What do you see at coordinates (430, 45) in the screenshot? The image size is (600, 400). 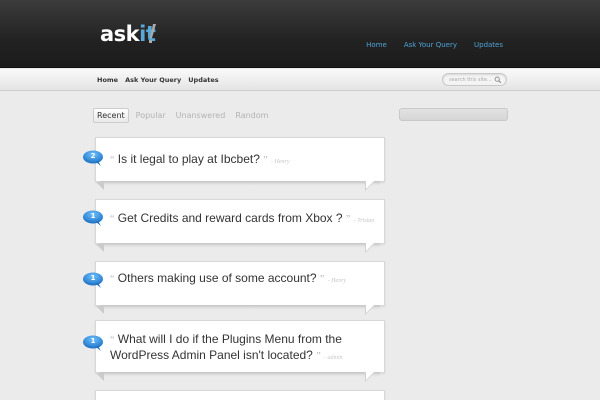 I see `top-nav-ask-your-query: Ask Your Query` at bounding box center [430, 45].